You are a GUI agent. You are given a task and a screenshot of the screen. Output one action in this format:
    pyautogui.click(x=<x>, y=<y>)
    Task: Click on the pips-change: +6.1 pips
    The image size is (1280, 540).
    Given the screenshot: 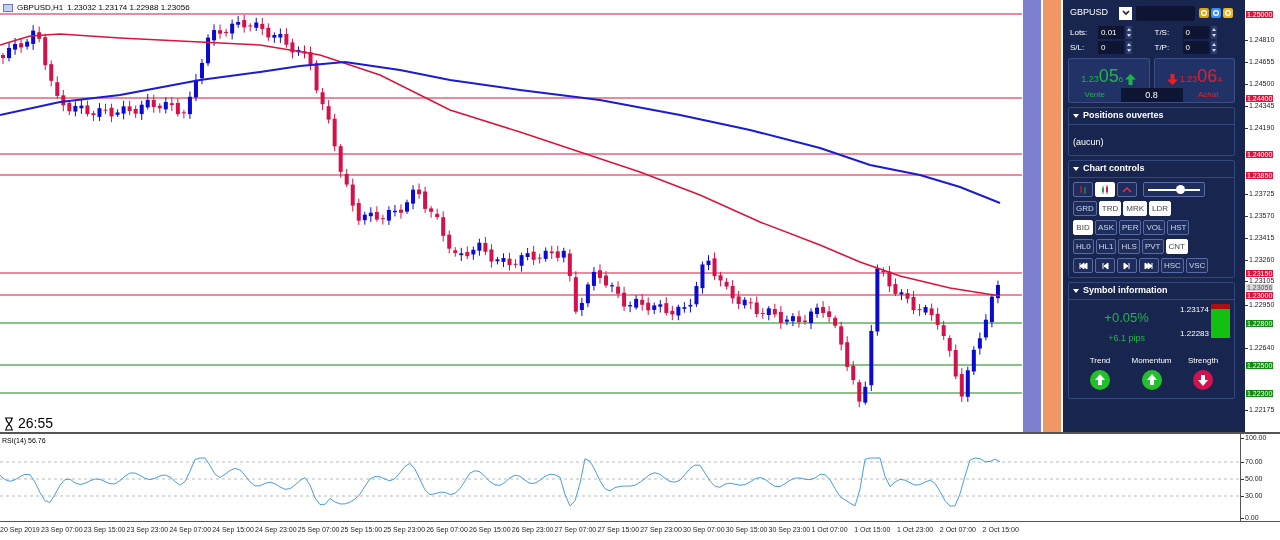 What is the action you would take?
    pyautogui.click(x=1126, y=338)
    